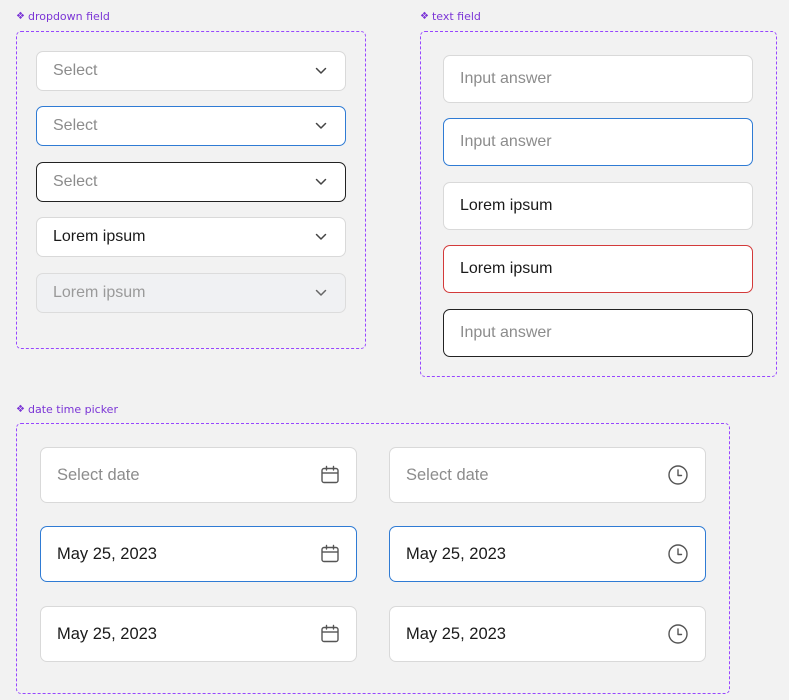 Image resolution: width=789 pixels, height=700 pixels. What do you see at coordinates (447, 474) in the screenshot?
I see `time-picker-value: Select date` at bounding box center [447, 474].